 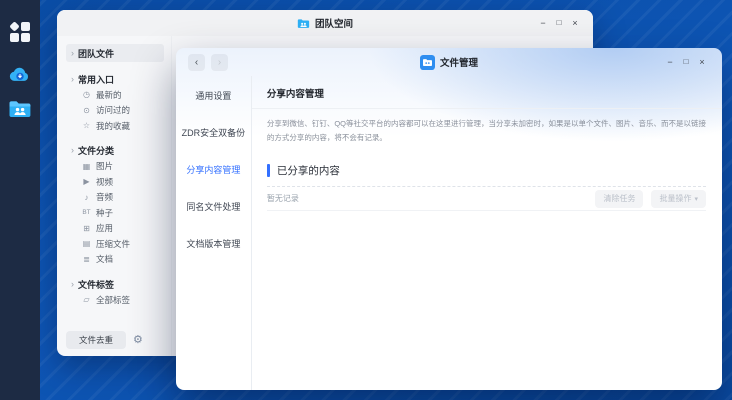 What do you see at coordinates (115, 79) in the screenshot?
I see `sidebar-group-common-entries: › 常用入口` at bounding box center [115, 79].